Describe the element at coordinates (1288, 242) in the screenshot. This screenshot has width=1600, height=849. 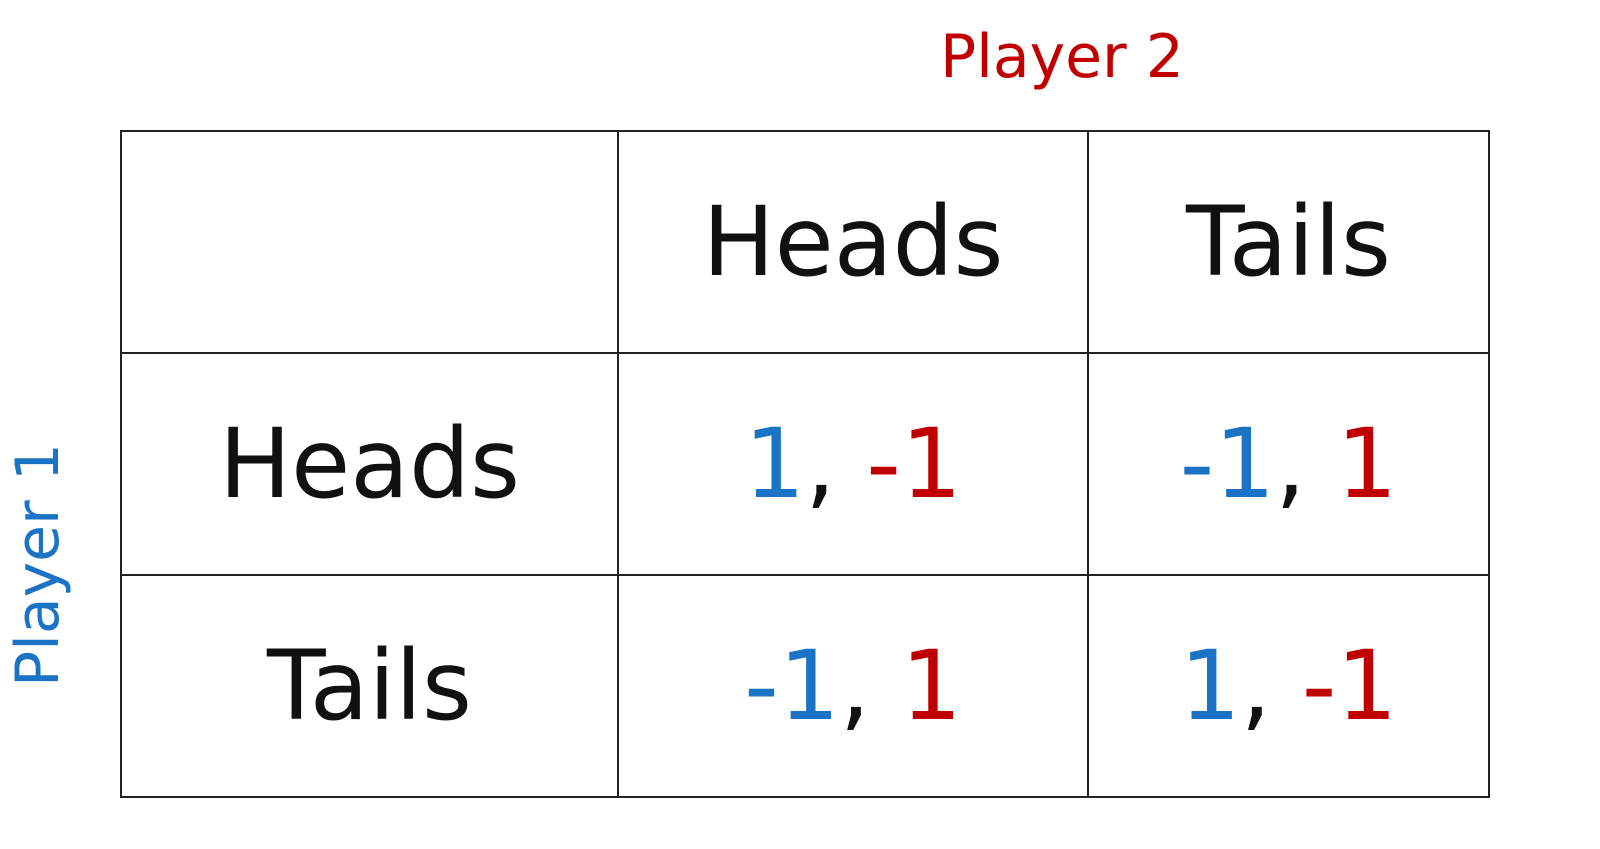
I see `column-header-tails: Tails` at that location.